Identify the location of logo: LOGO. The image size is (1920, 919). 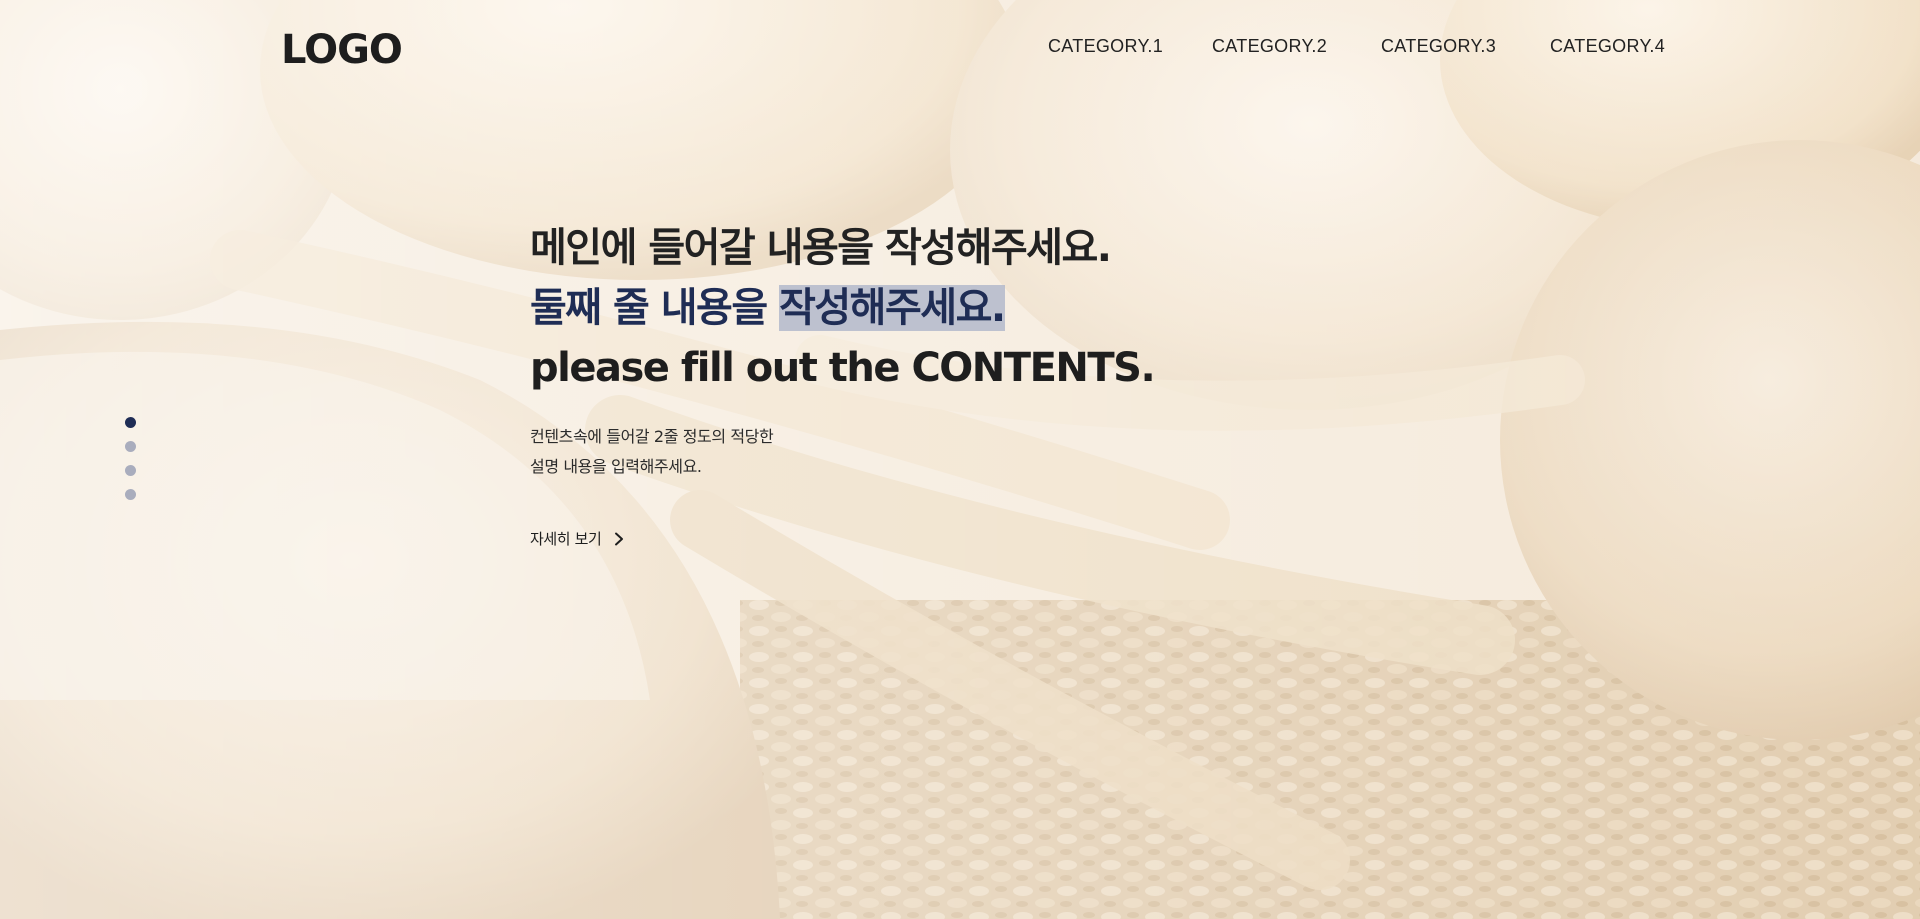
(342, 50).